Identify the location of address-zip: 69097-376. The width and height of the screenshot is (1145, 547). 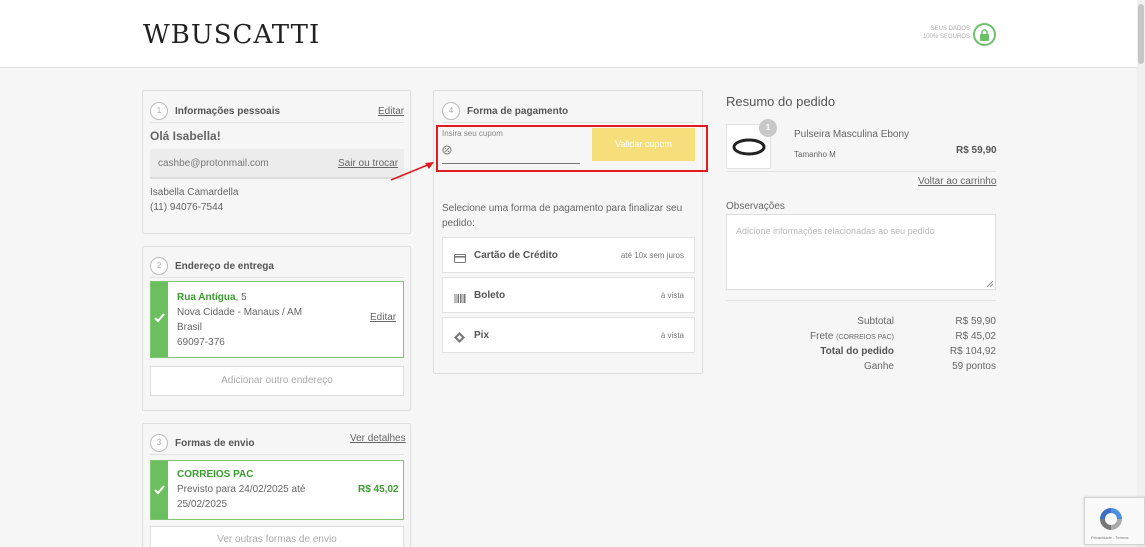
(201, 342).